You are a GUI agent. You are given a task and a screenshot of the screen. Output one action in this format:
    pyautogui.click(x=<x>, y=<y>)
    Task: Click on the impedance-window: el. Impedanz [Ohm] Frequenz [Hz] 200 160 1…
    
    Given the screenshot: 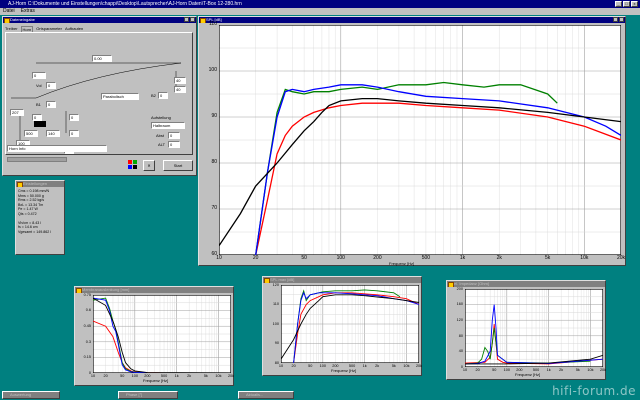 What is the action you would take?
    pyautogui.click(x=526, y=330)
    